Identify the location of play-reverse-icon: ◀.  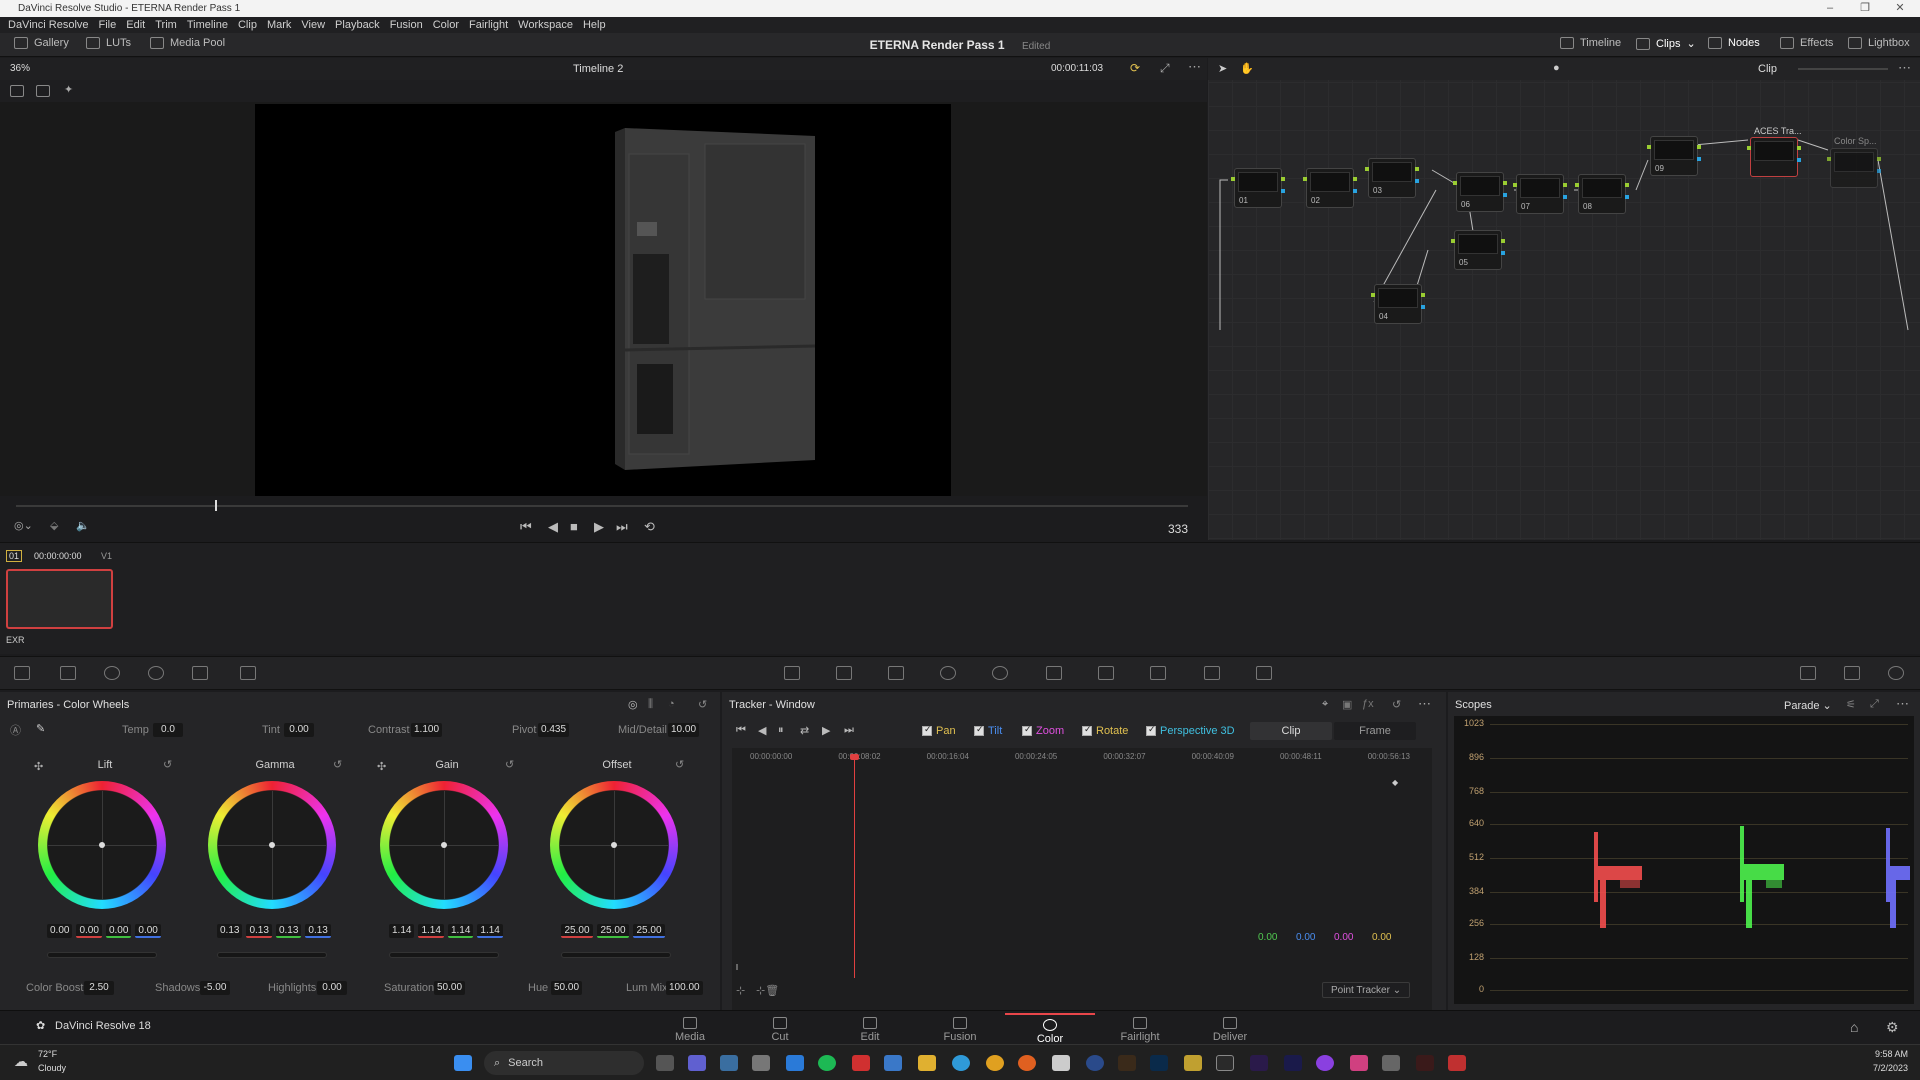
(553, 527).